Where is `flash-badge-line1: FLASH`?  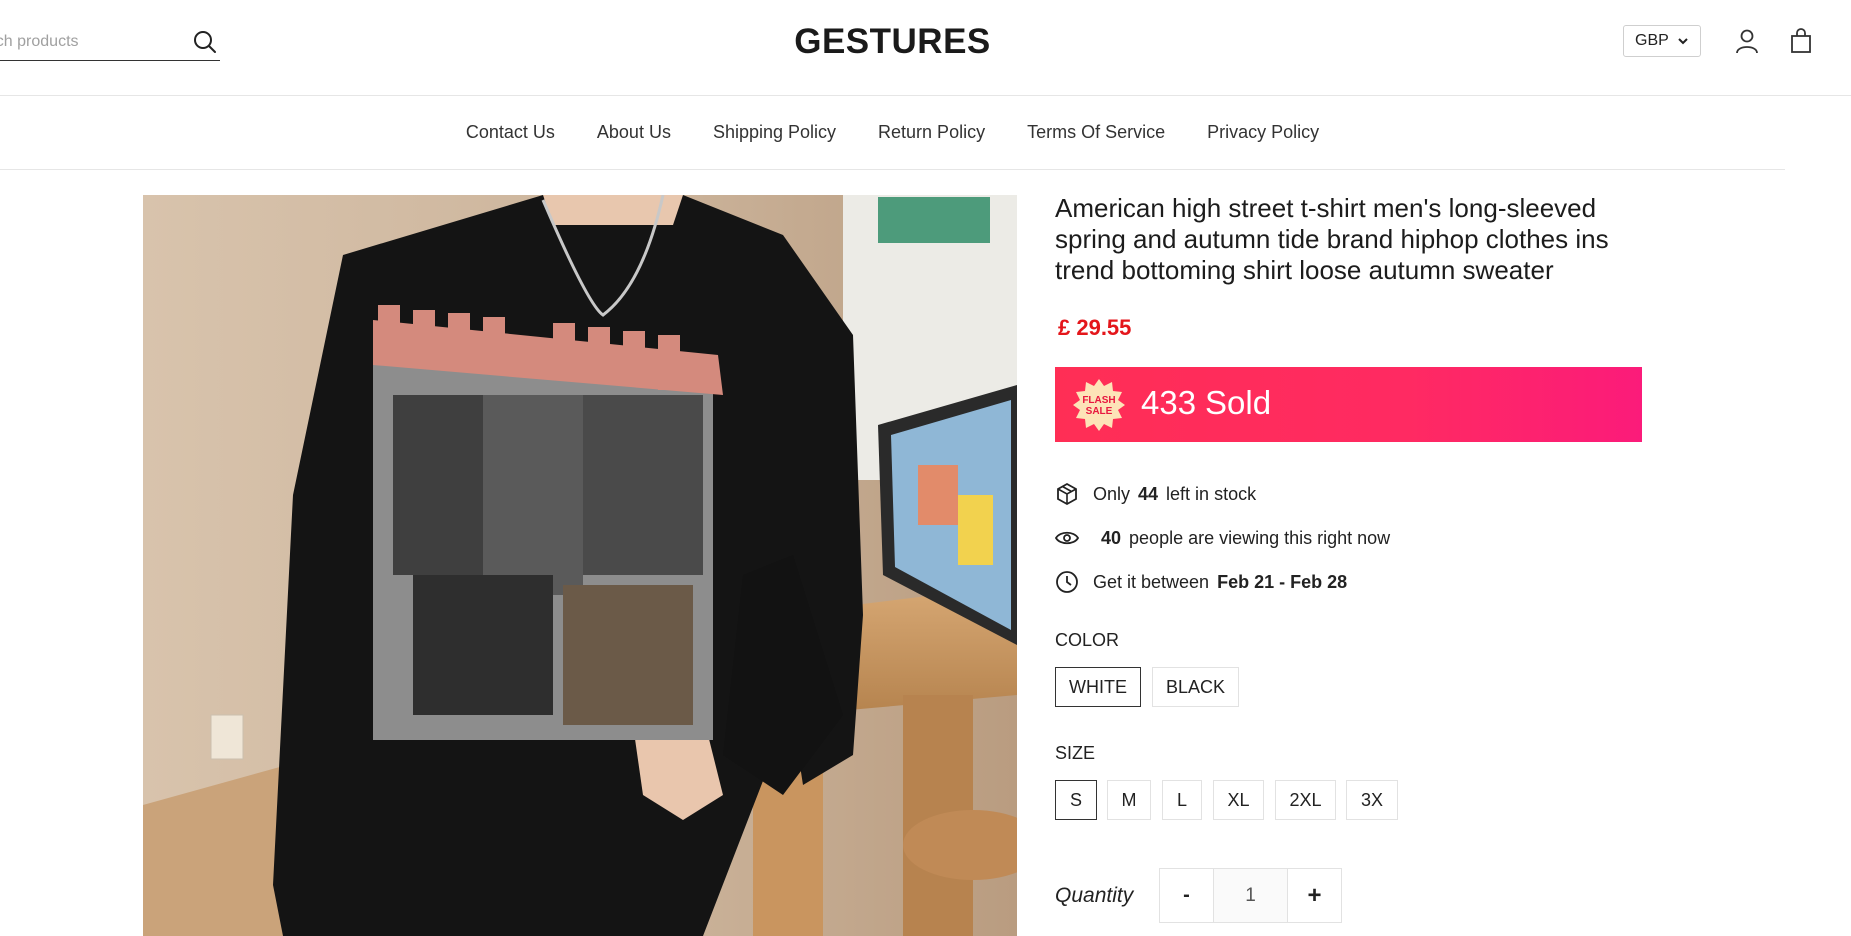 flash-badge-line1: FLASH is located at coordinates (1098, 400).